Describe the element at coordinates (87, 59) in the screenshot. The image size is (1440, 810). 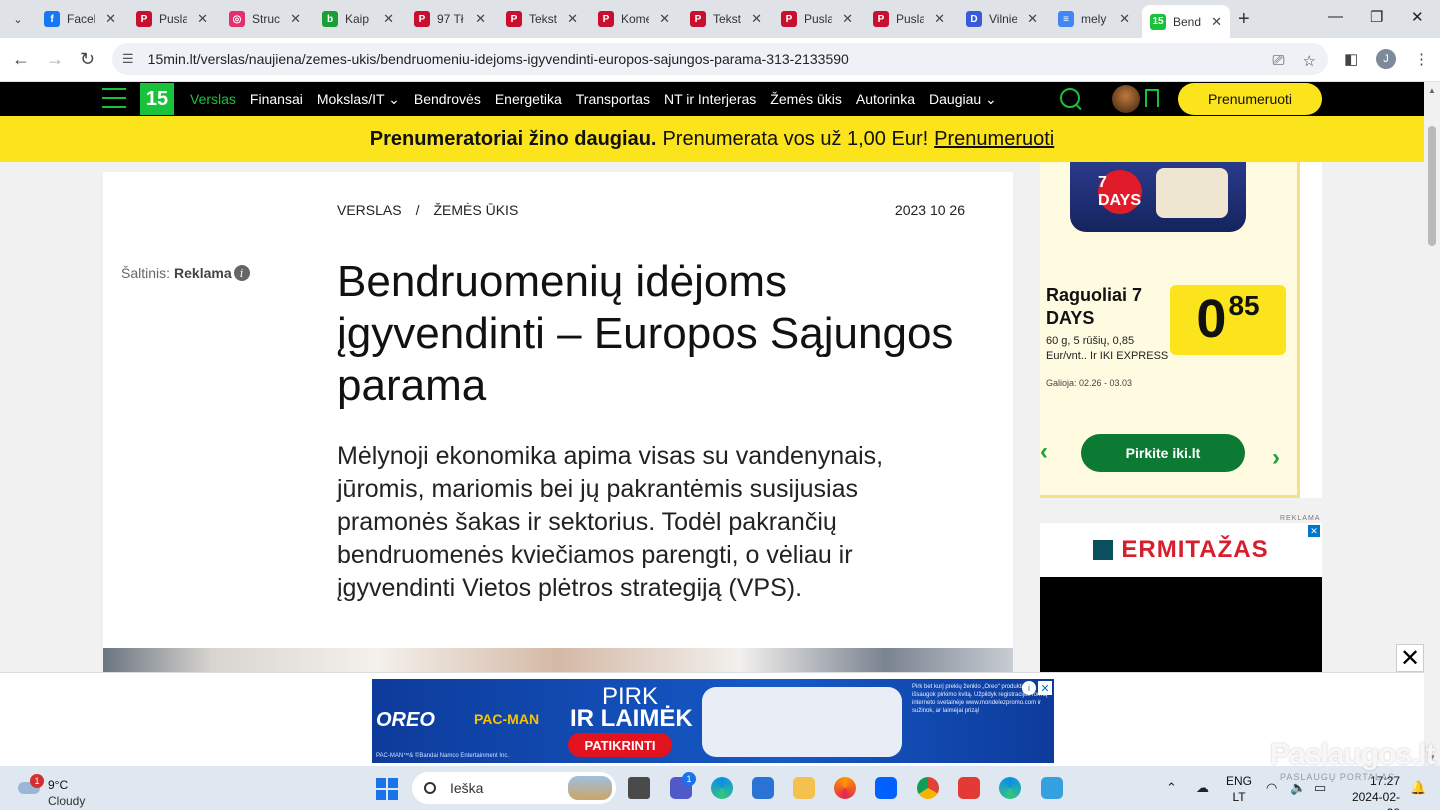
I see `reload-icon: ↻` at that location.